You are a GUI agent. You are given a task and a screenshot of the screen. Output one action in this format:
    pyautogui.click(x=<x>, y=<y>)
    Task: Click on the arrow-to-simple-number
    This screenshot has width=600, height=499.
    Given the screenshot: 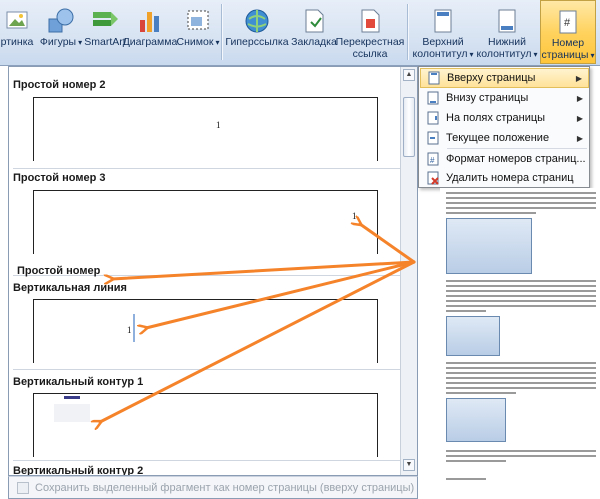 What is the action you would take?
    pyautogui.click(x=264, y=269)
    